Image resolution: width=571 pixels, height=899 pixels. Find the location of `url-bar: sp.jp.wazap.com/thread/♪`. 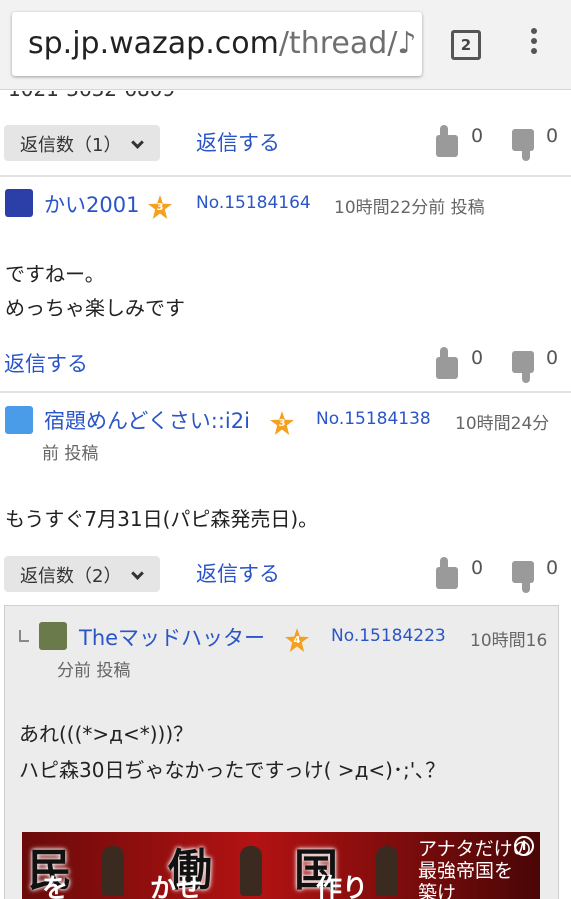

url-bar: sp.jp.wazap.com/thread/♪ is located at coordinates (217, 44).